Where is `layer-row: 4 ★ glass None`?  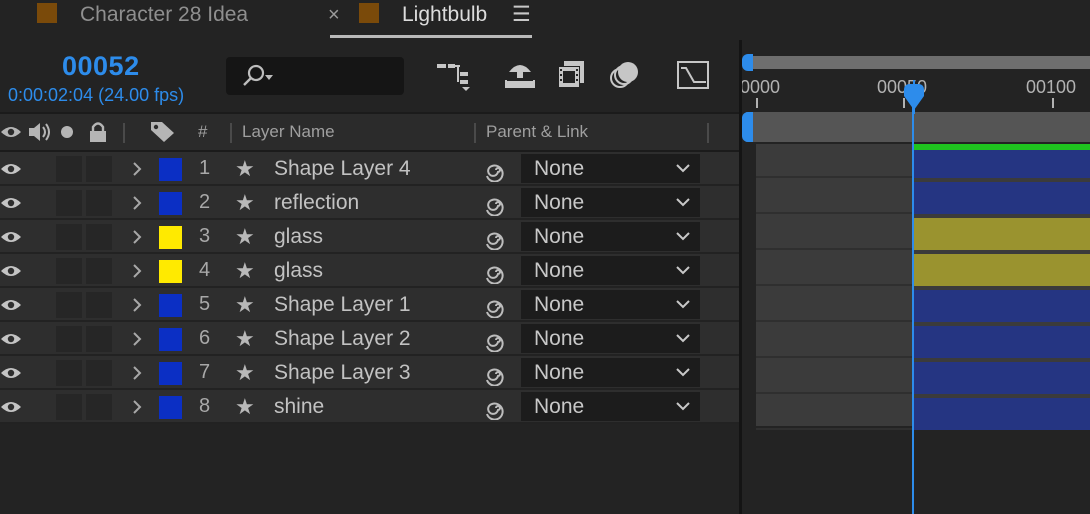
layer-row: 4 ★ glass None is located at coordinates (370, 271).